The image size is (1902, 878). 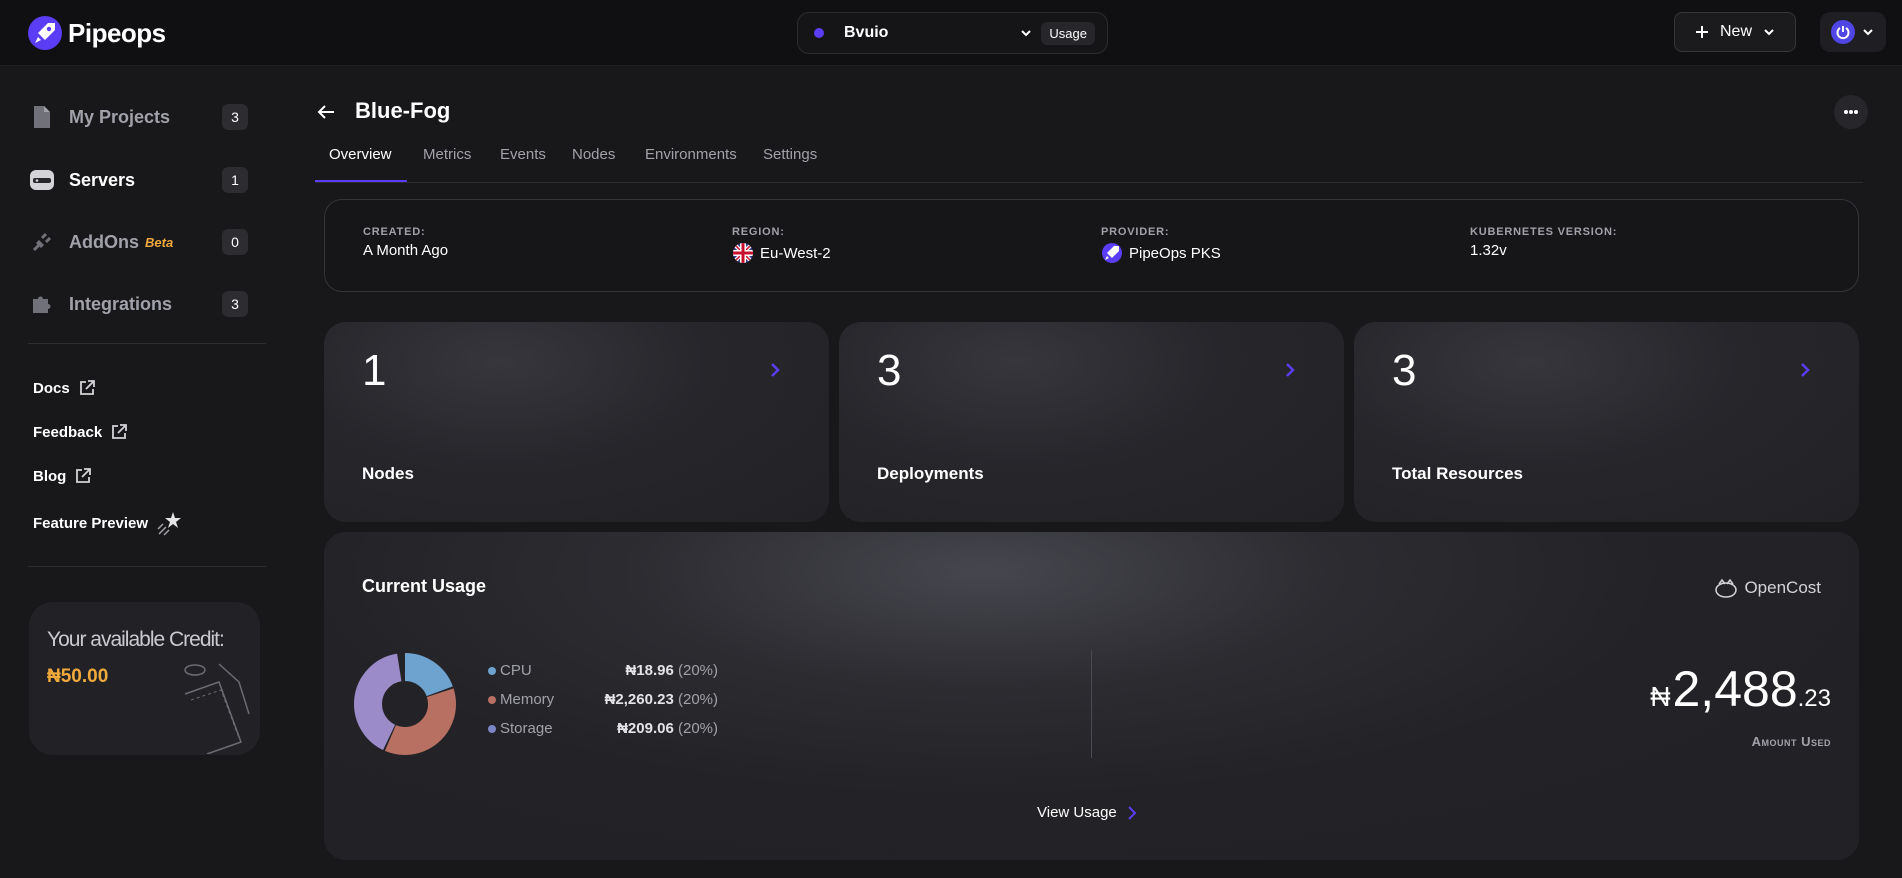 What do you see at coordinates (374, 370) in the screenshot?
I see `stat-value: 1` at bounding box center [374, 370].